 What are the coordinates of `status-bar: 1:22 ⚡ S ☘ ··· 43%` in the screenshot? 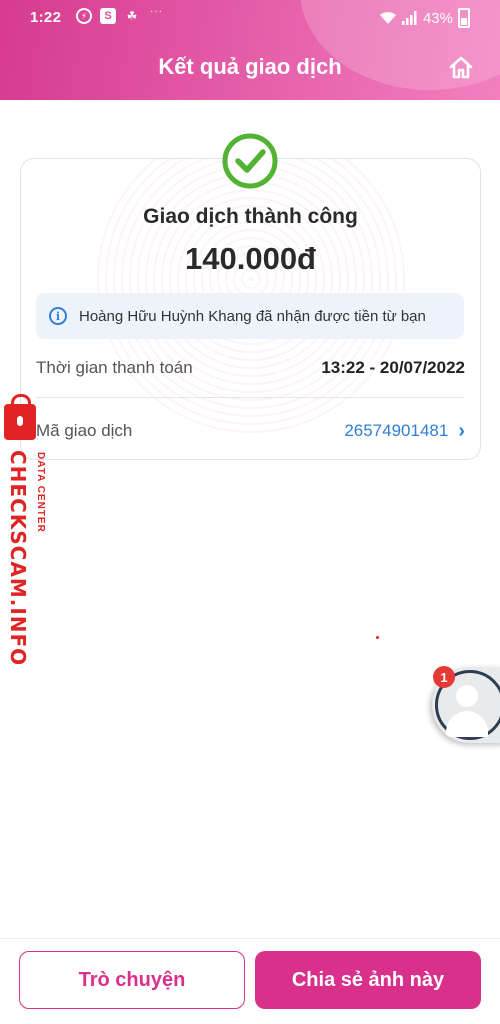 It's located at (250, 17).